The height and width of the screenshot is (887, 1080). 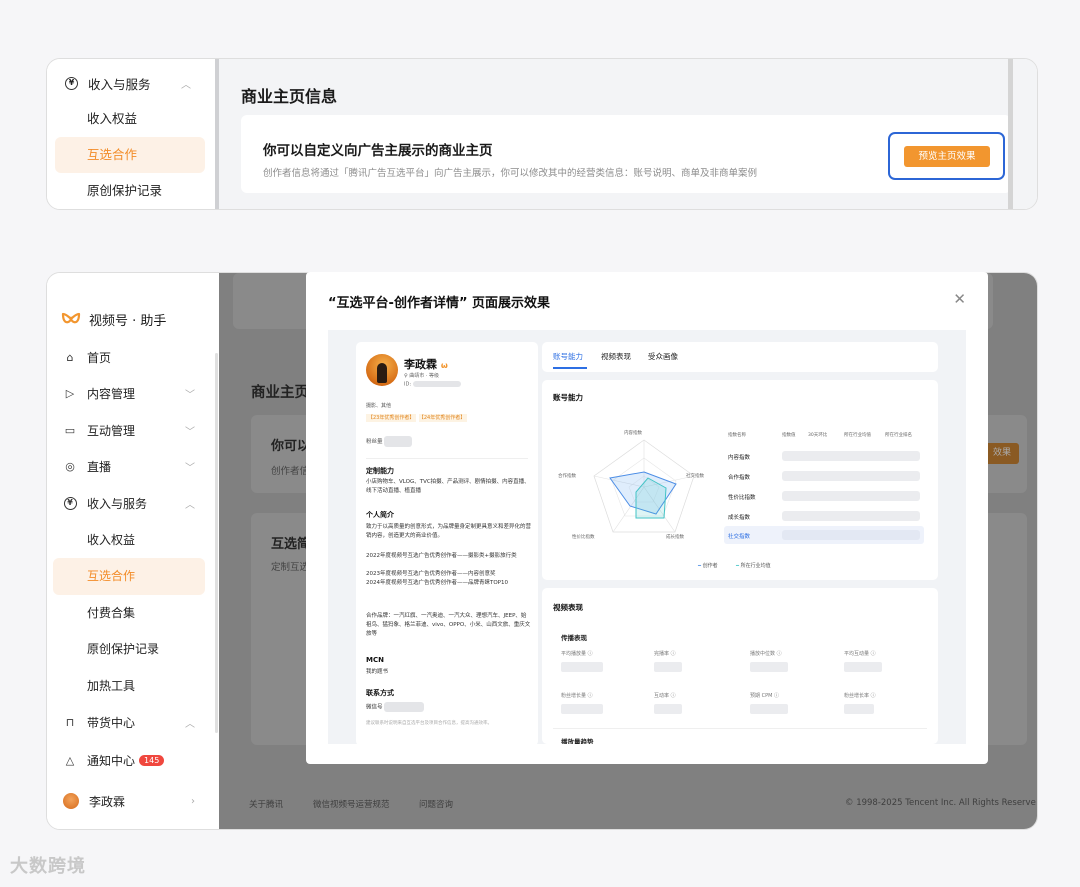 I want to click on sidebar-group-income: ¥ 收入与服务 ︿, so click(x=131, y=83).